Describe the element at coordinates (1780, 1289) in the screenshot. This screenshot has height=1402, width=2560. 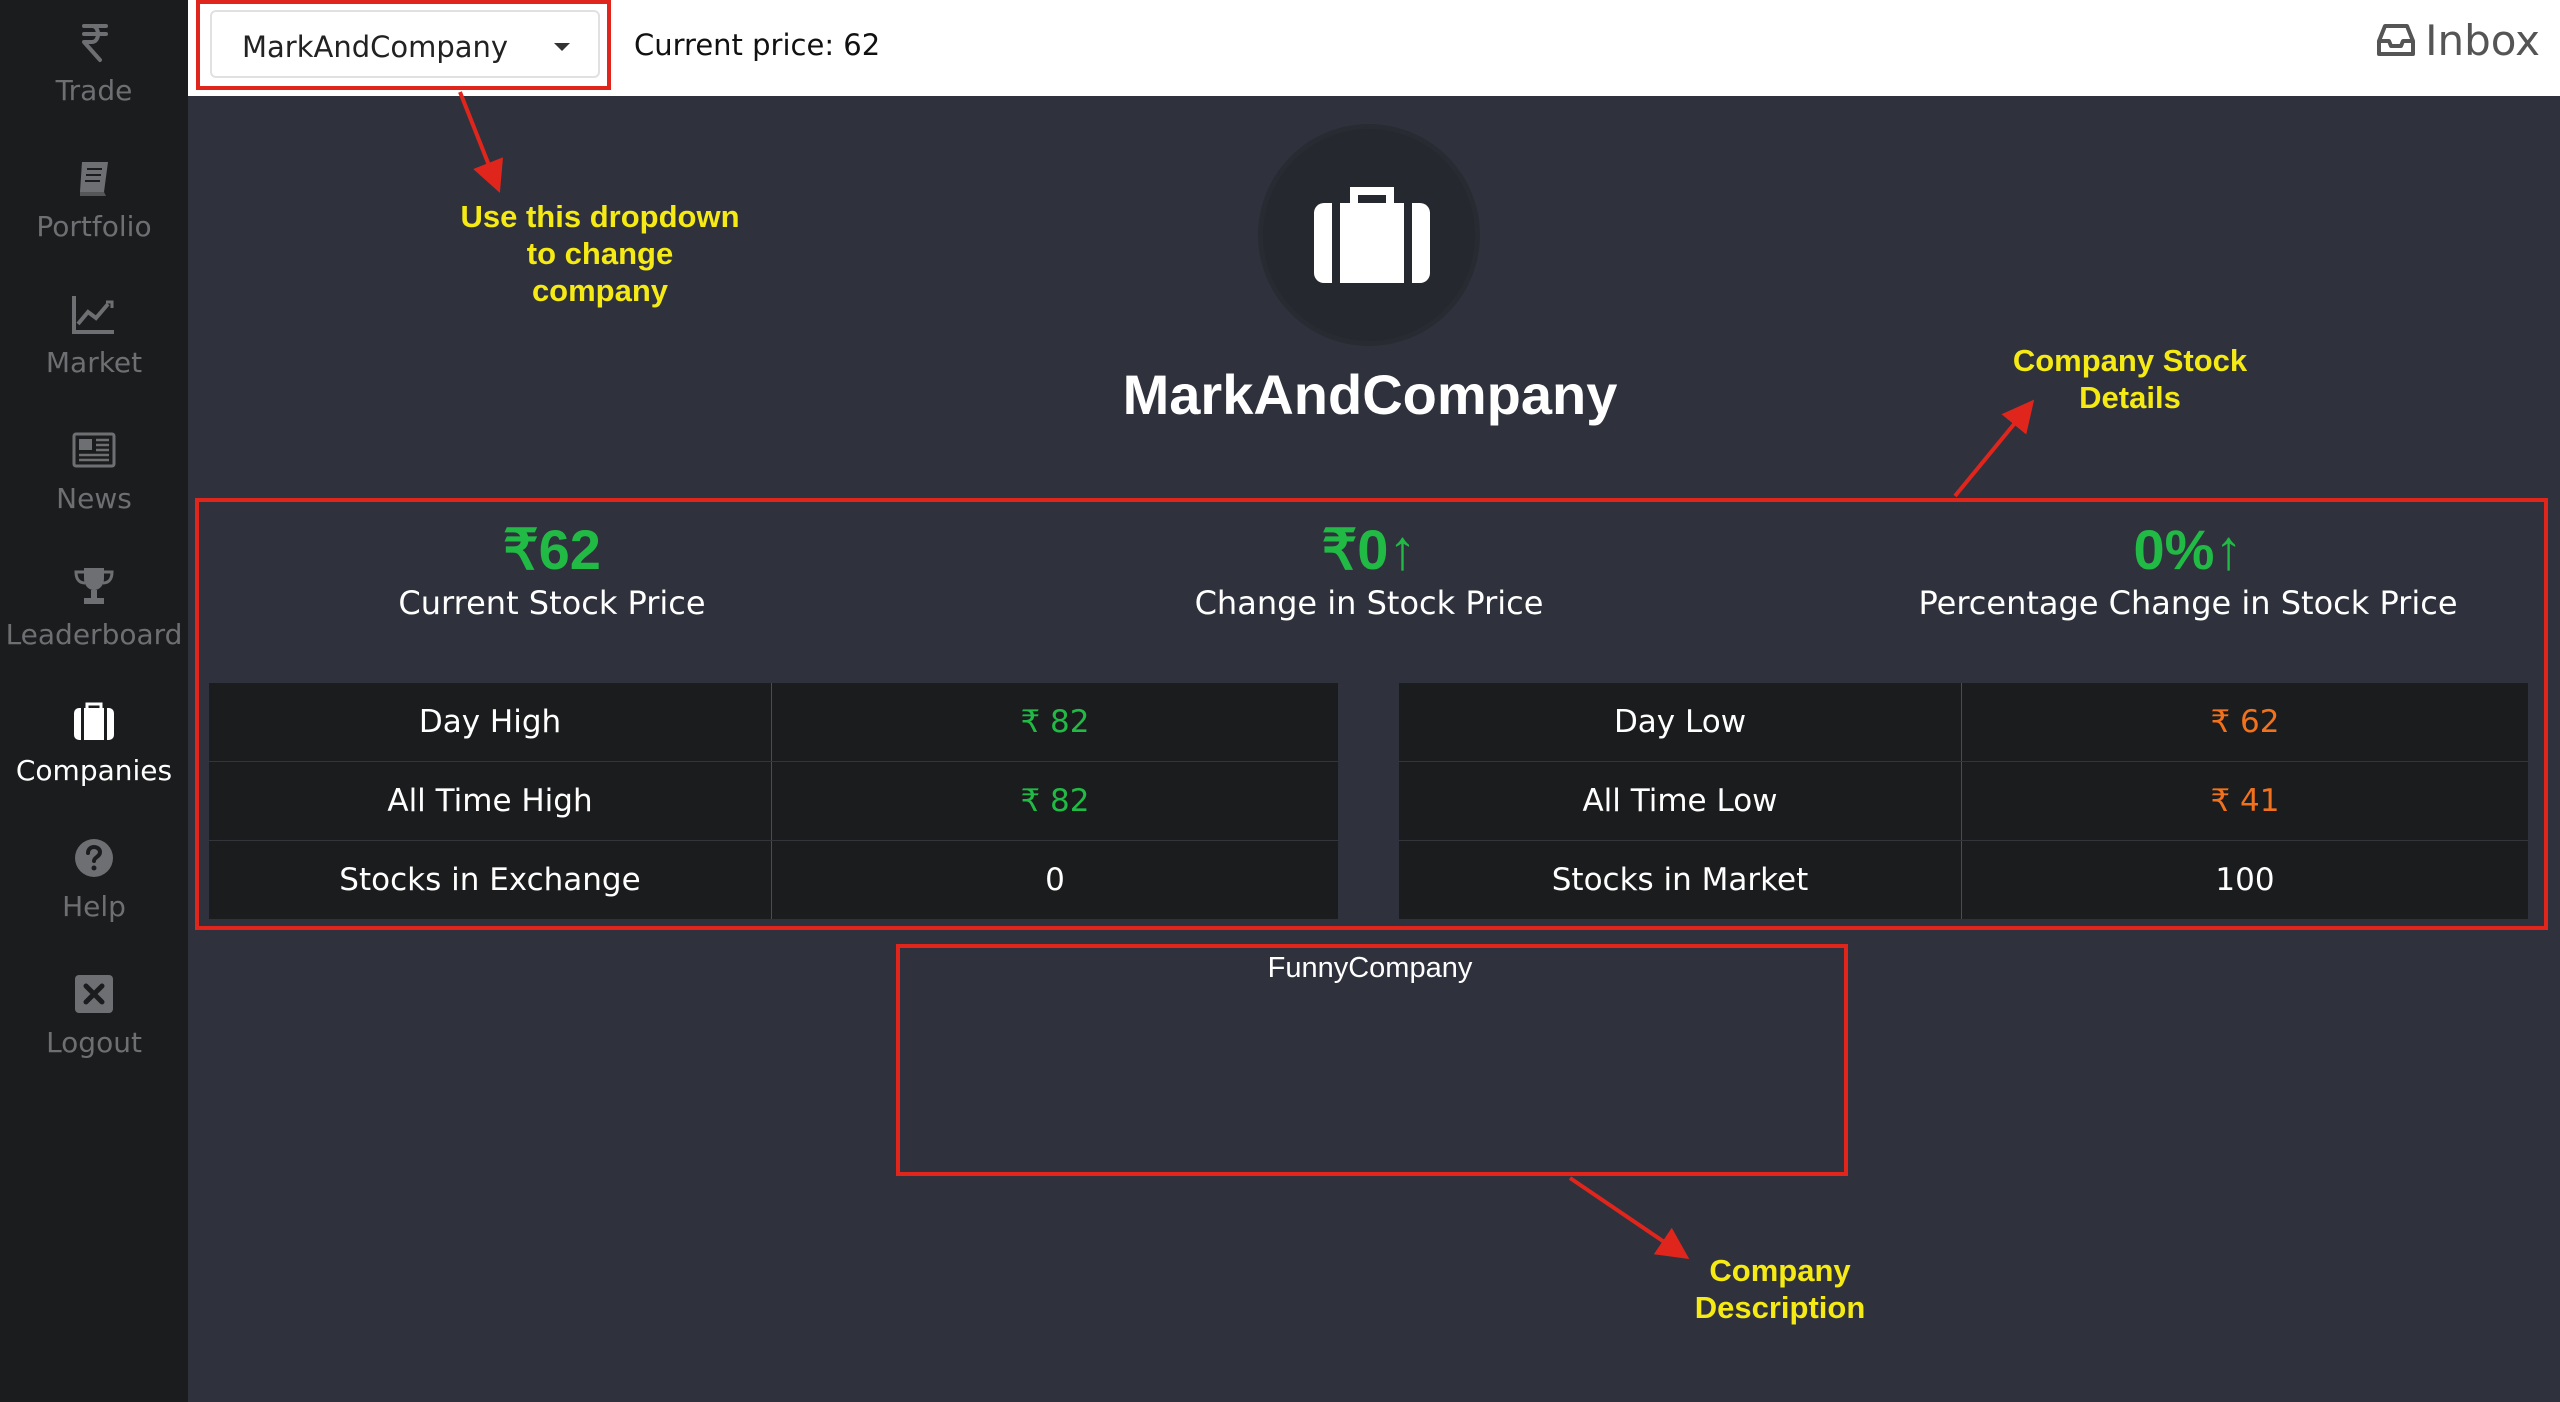
I see `annotation-description-note: Company Description` at that location.